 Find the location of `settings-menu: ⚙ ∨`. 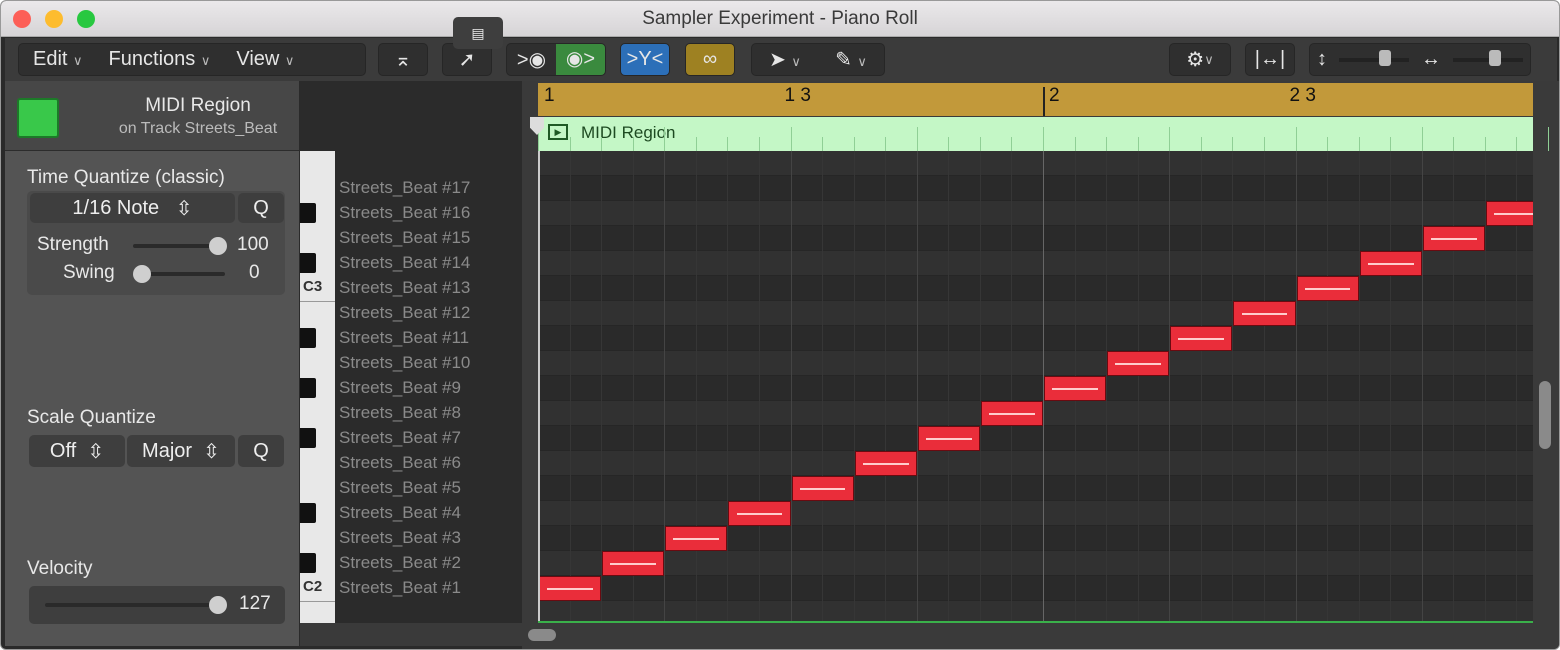

settings-menu: ⚙ ∨ is located at coordinates (1200, 59).